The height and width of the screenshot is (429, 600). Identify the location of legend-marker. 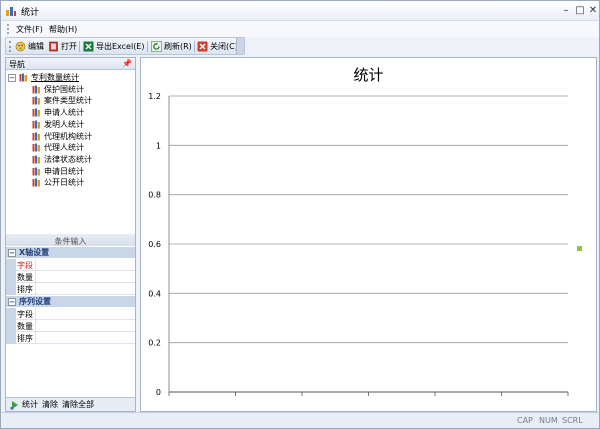
(579, 248).